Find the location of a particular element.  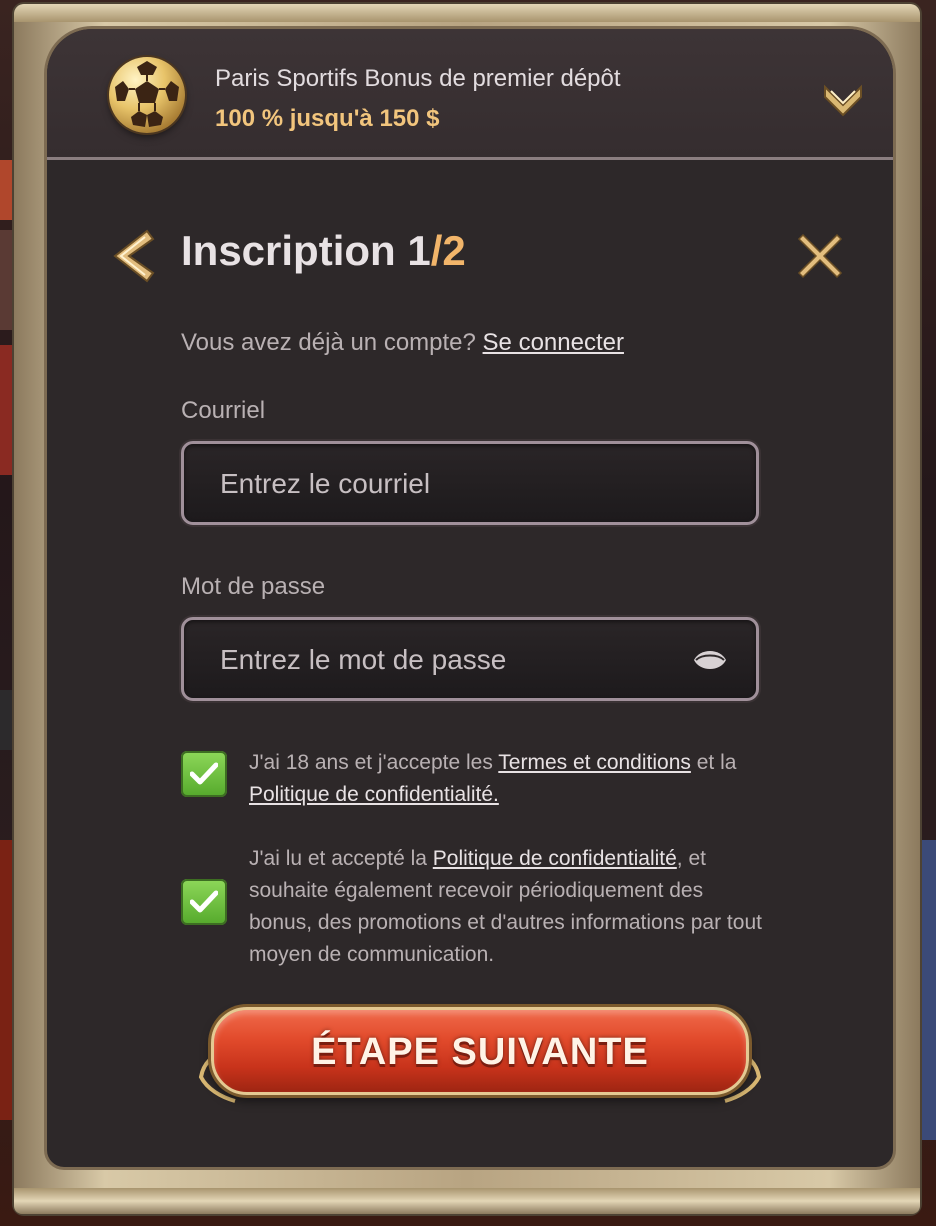

soccer-ball-icon is located at coordinates (147, 95).